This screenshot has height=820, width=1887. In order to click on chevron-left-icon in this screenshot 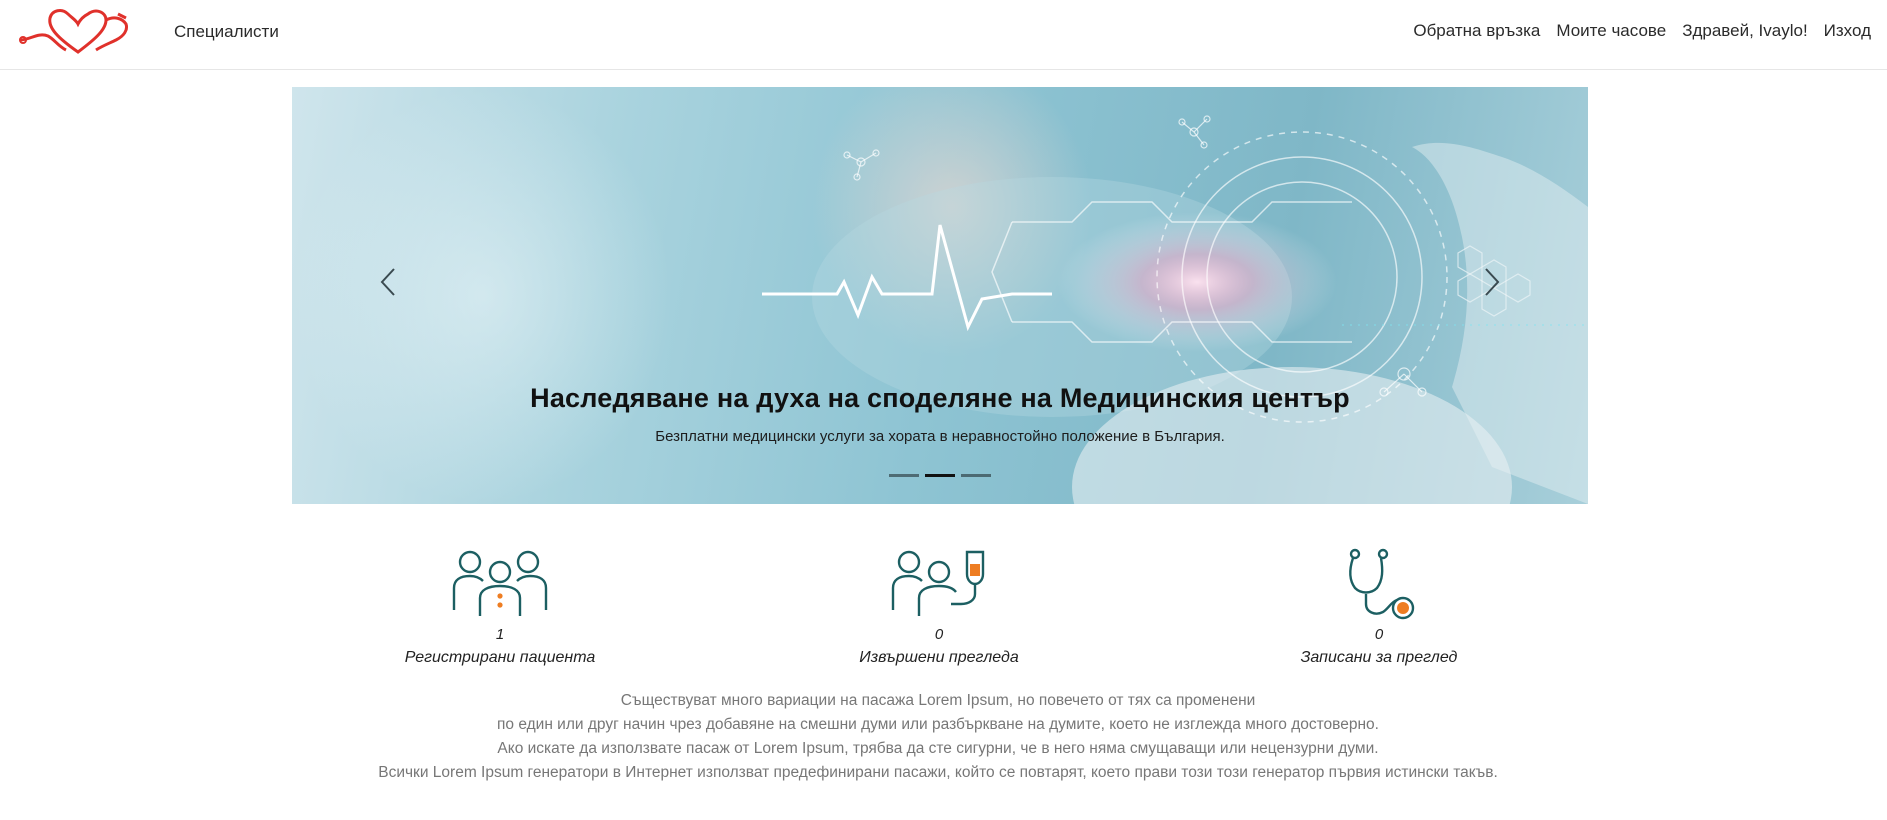, I will do `click(387, 282)`.